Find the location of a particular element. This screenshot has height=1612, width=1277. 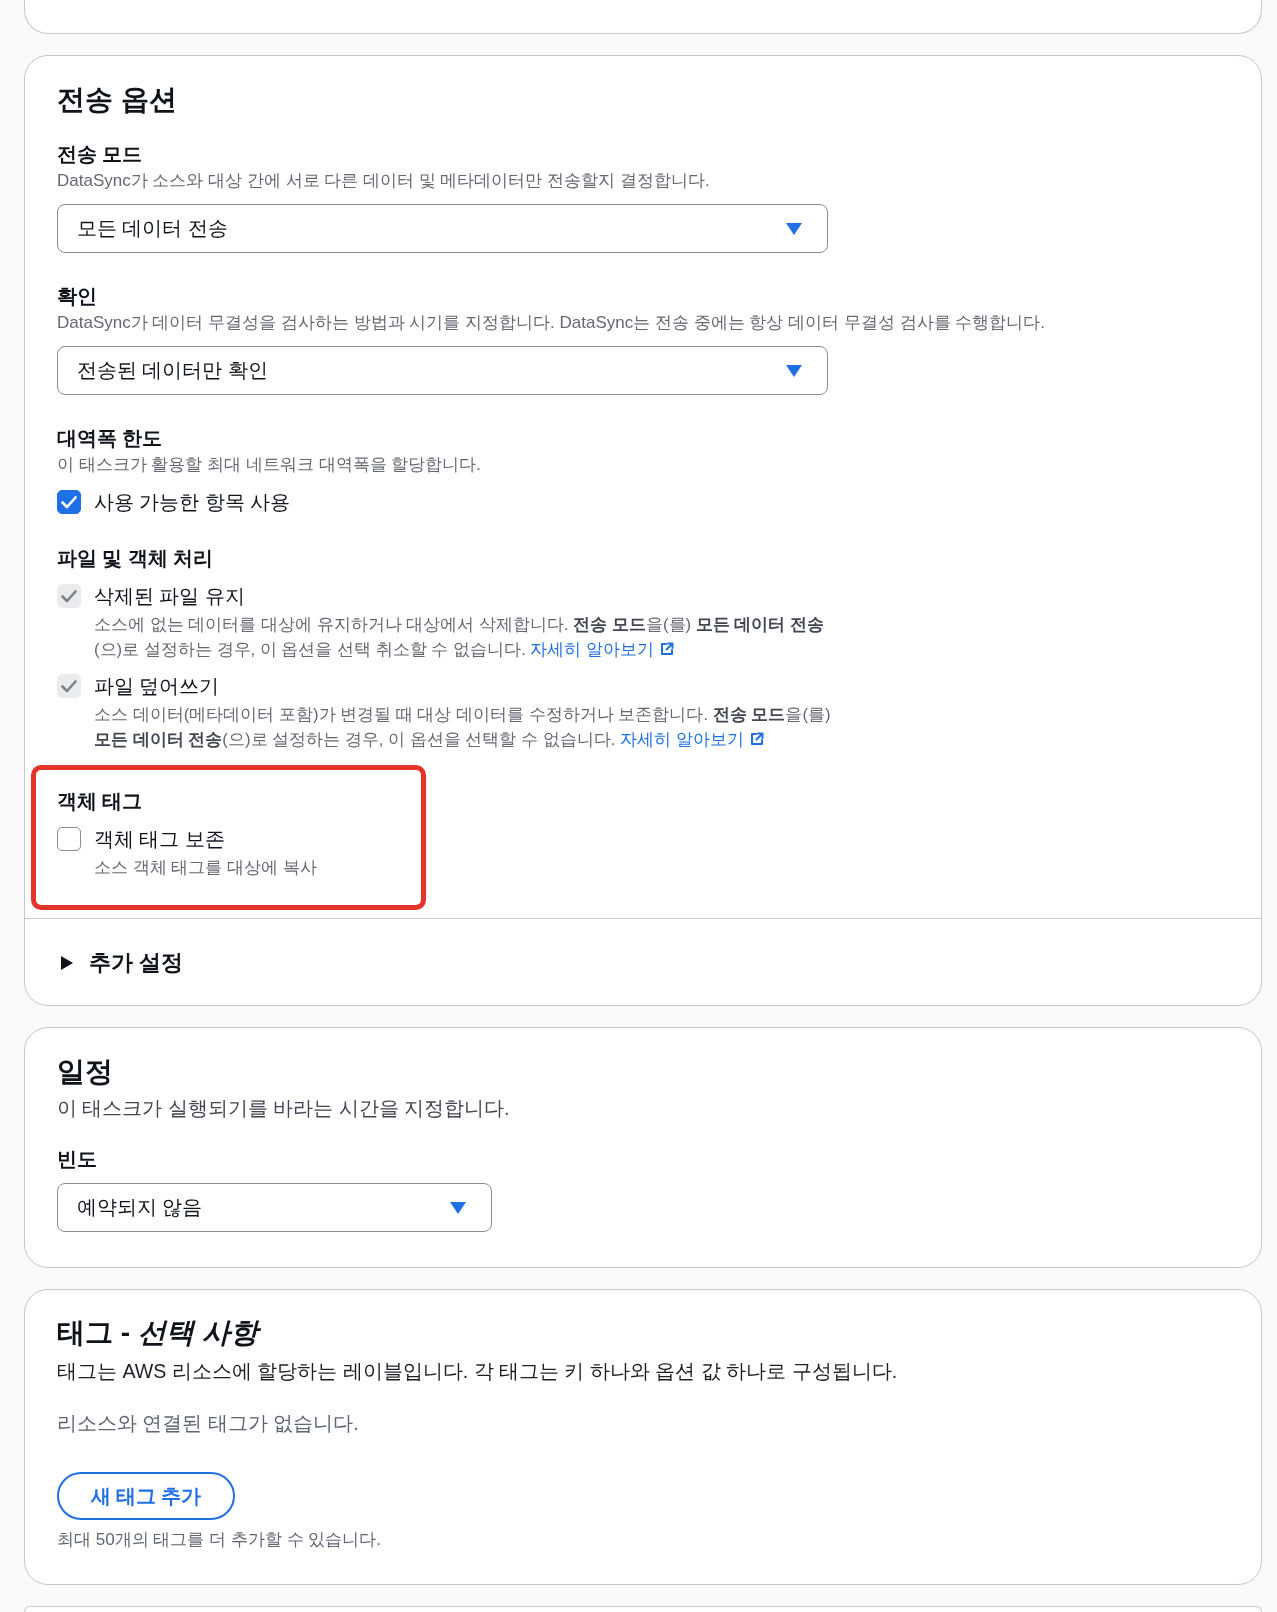

section-title: 일정 is located at coordinates (85, 1072).